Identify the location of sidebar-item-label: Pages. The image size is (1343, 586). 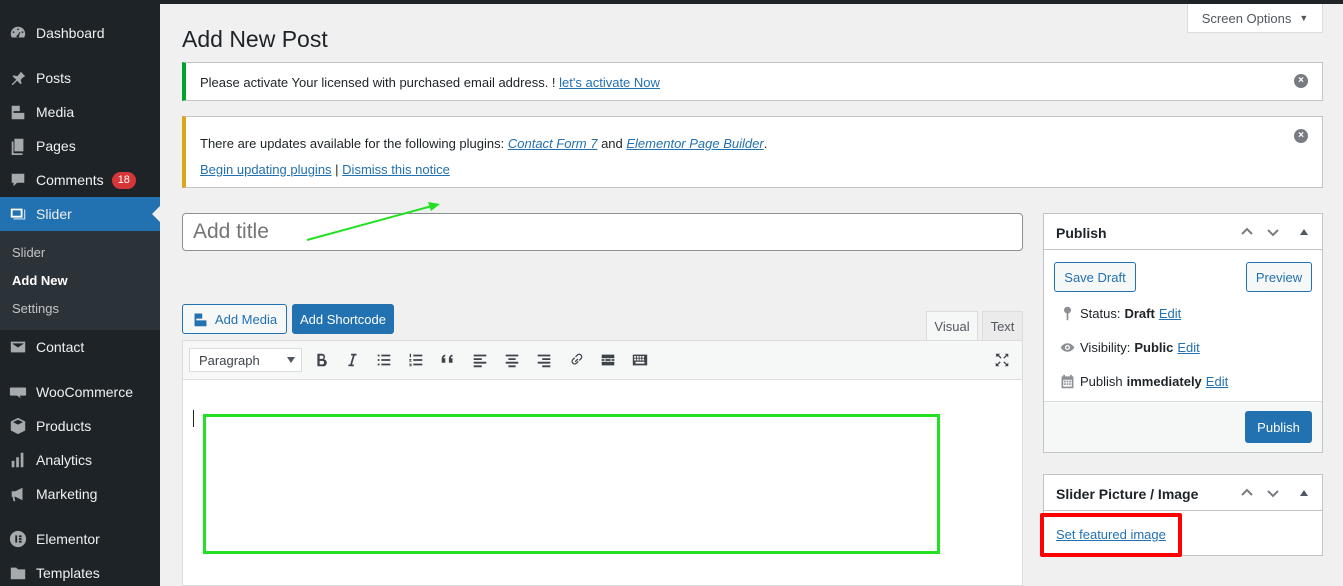
(56, 146).